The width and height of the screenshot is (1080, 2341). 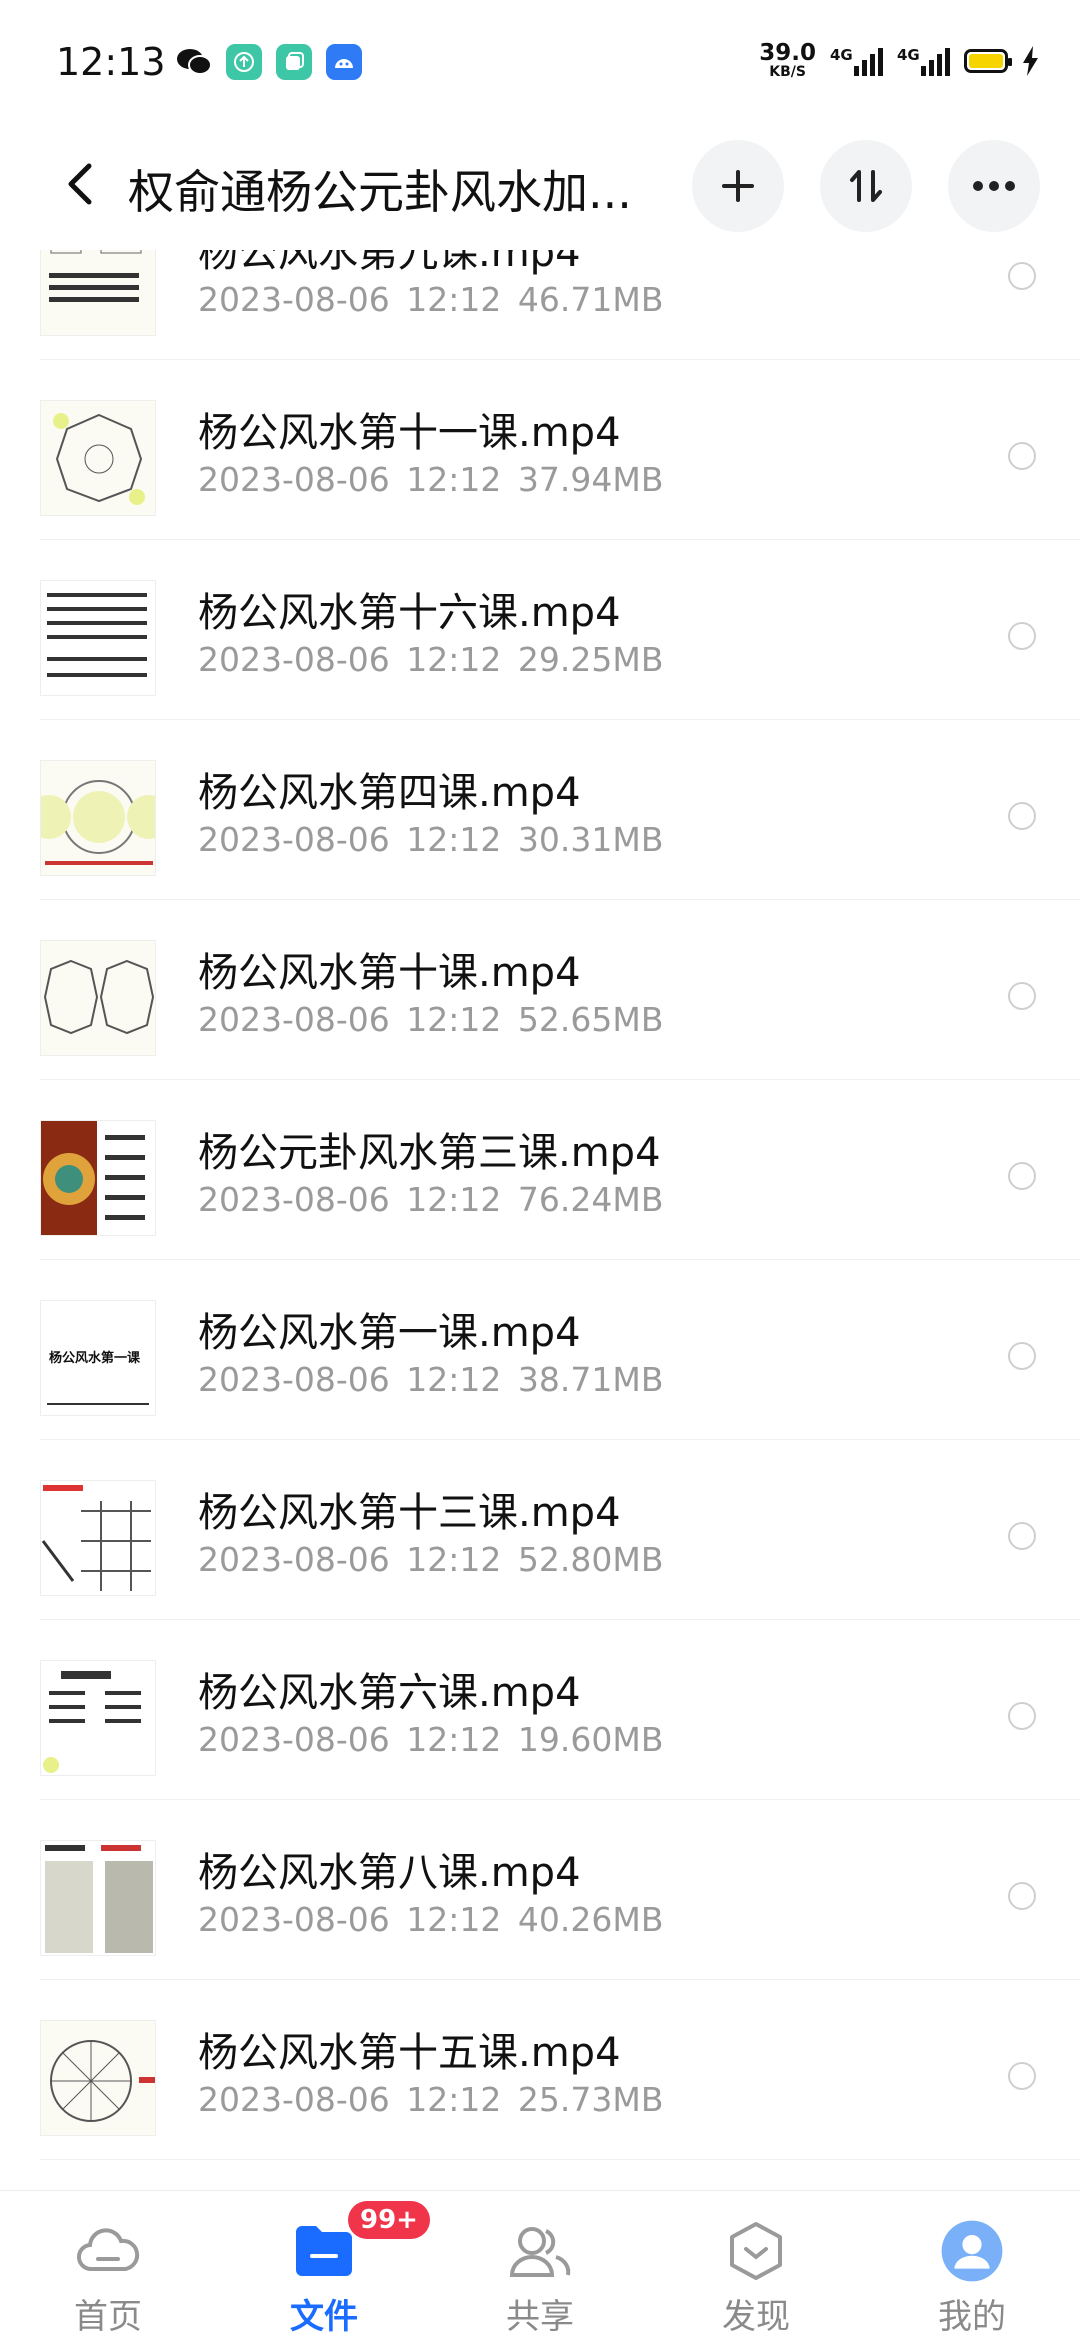 I want to click on folder-icon, so click(x=324, y=2251).